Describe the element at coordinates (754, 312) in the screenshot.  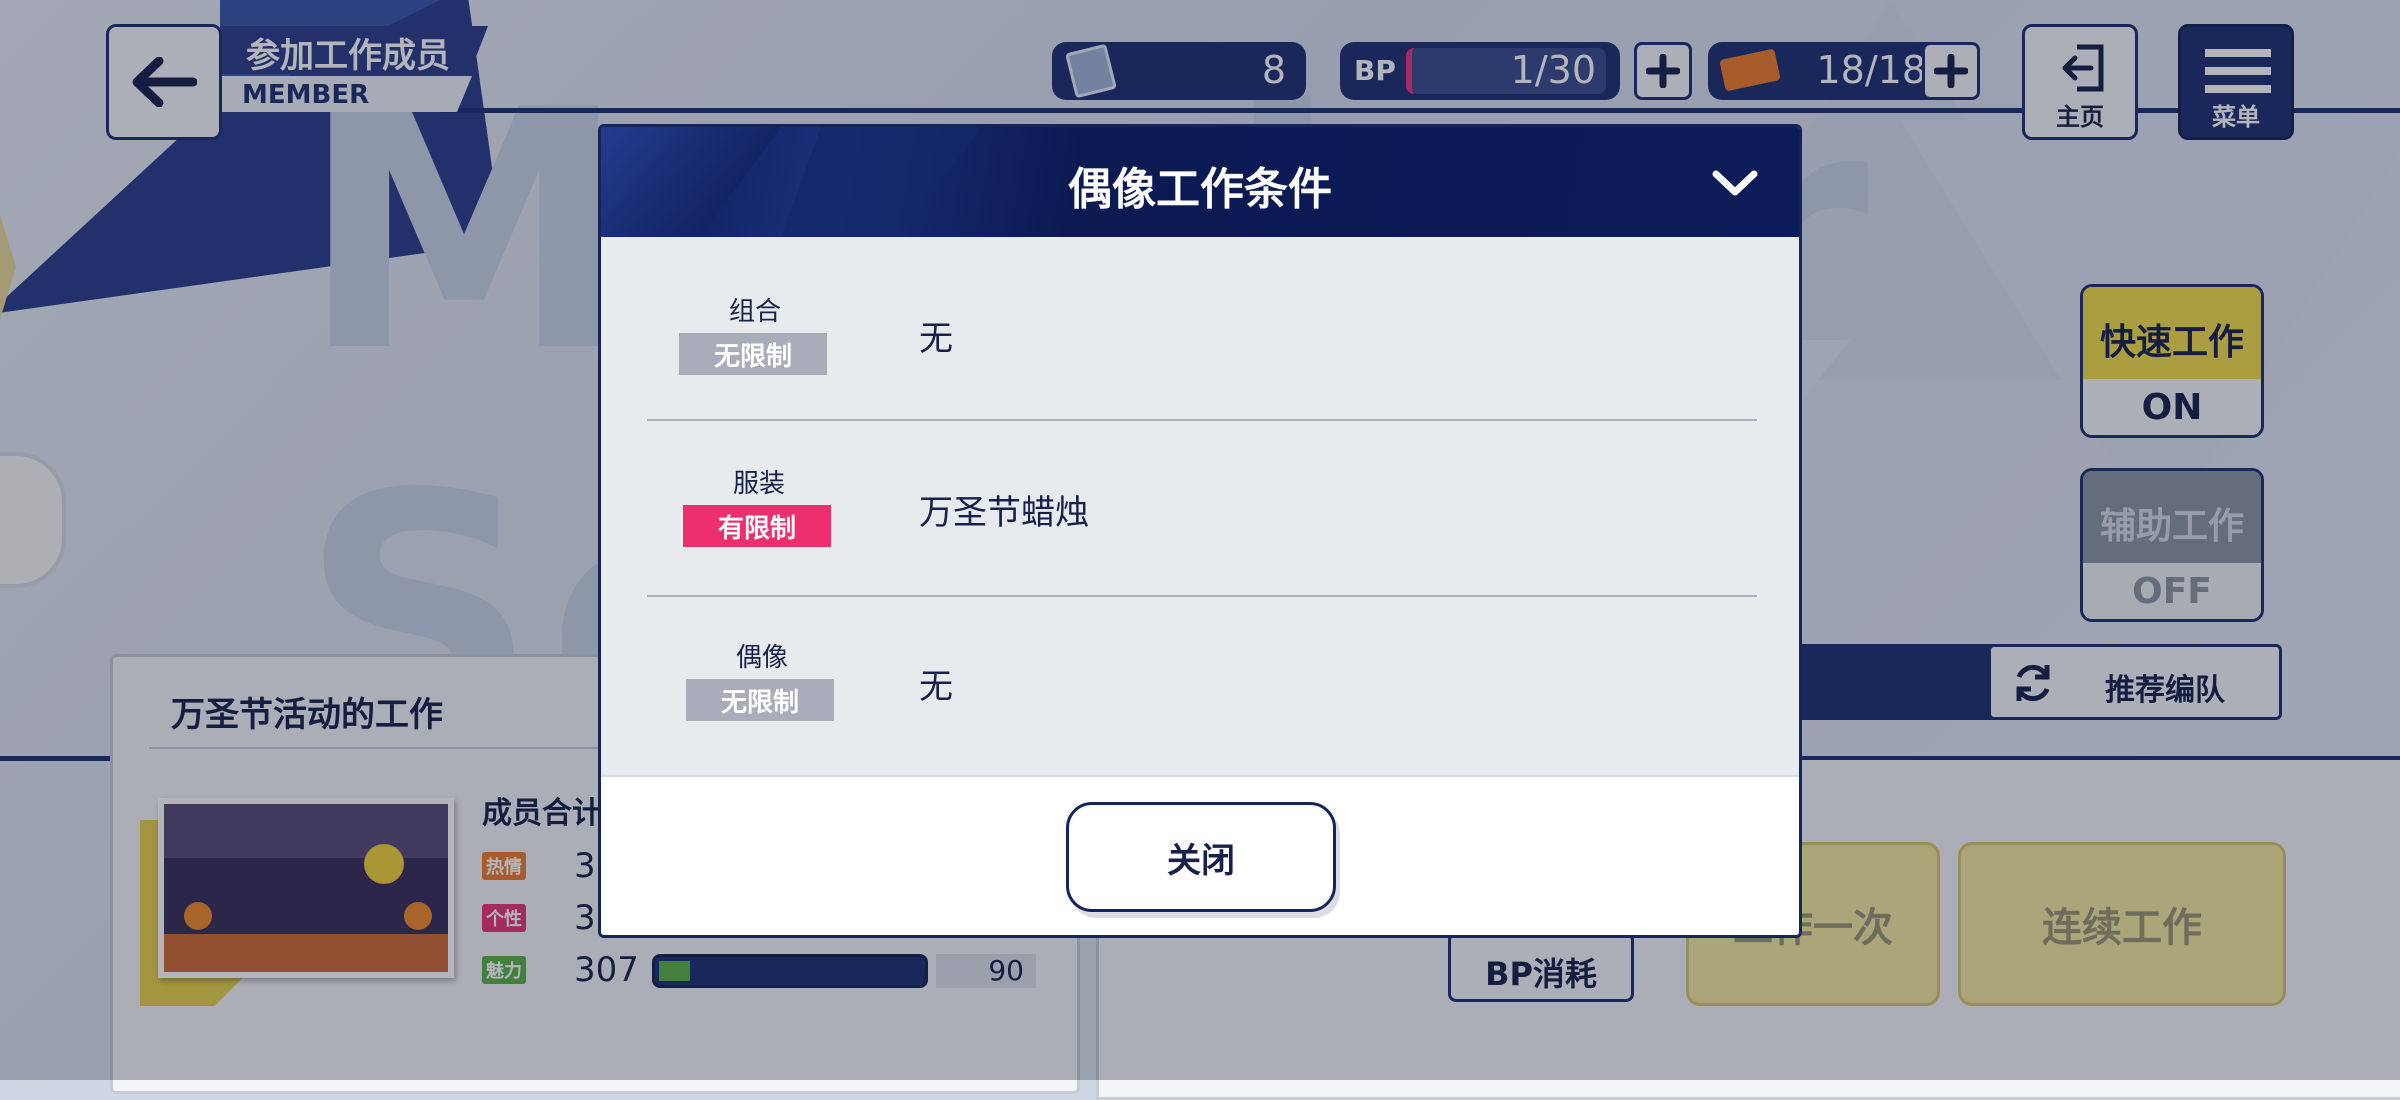
I see `condition-label: 组合` at that location.